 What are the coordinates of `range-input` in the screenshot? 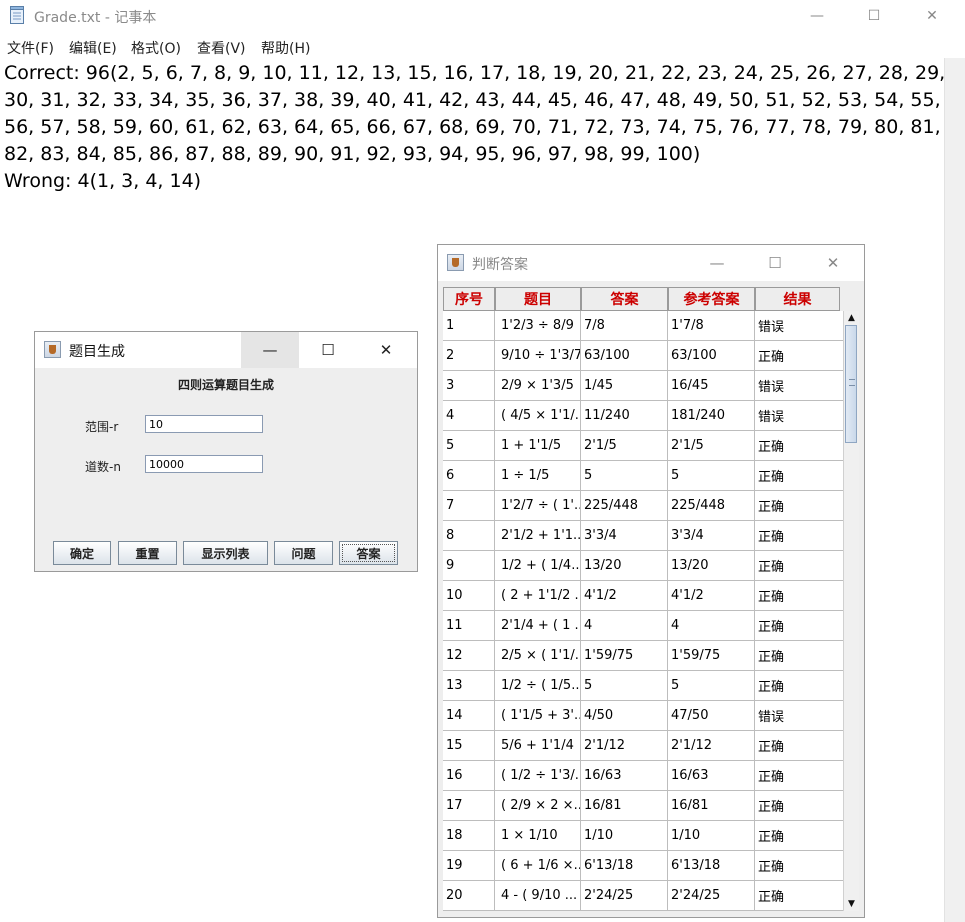 It's located at (204, 424).